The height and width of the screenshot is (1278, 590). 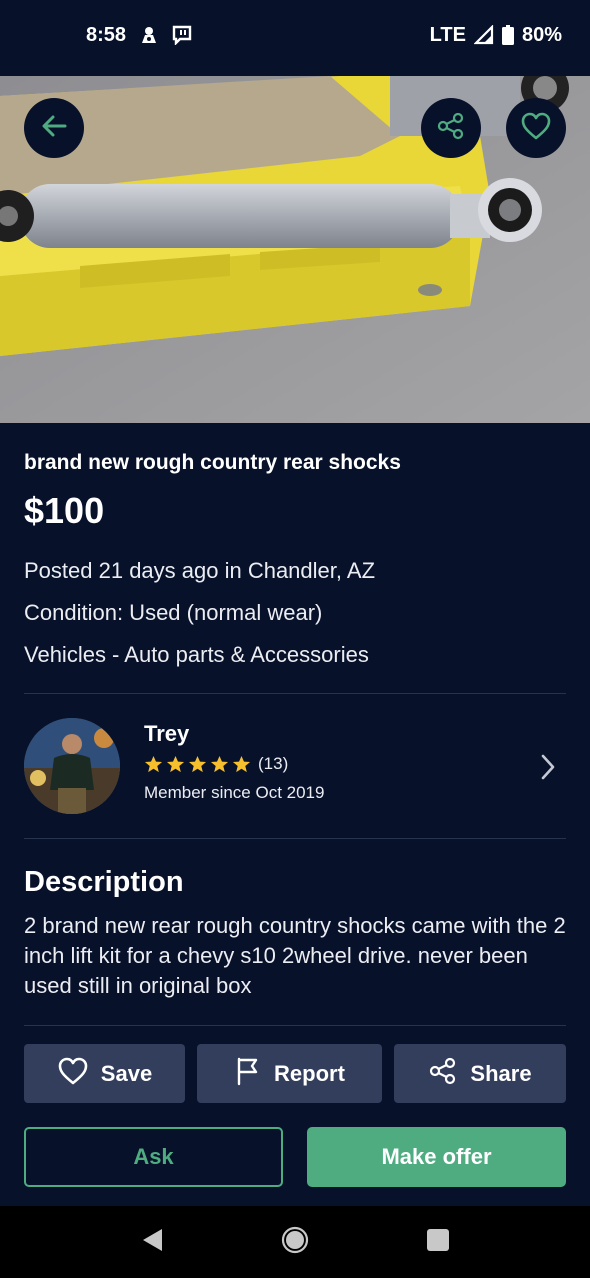 What do you see at coordinates (295, 766) in the screenshot?
I see `seller-profile-row: Trey (13) Member since Oct 2019` at bounding box center [295, 766].